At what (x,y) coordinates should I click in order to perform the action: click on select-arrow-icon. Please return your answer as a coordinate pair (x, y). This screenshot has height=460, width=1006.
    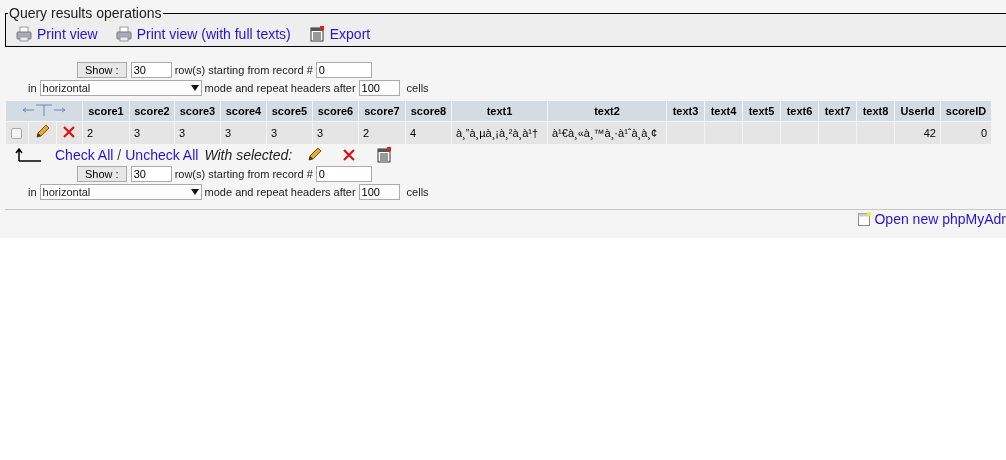
    Looking at the image, I should click on (28, 155).